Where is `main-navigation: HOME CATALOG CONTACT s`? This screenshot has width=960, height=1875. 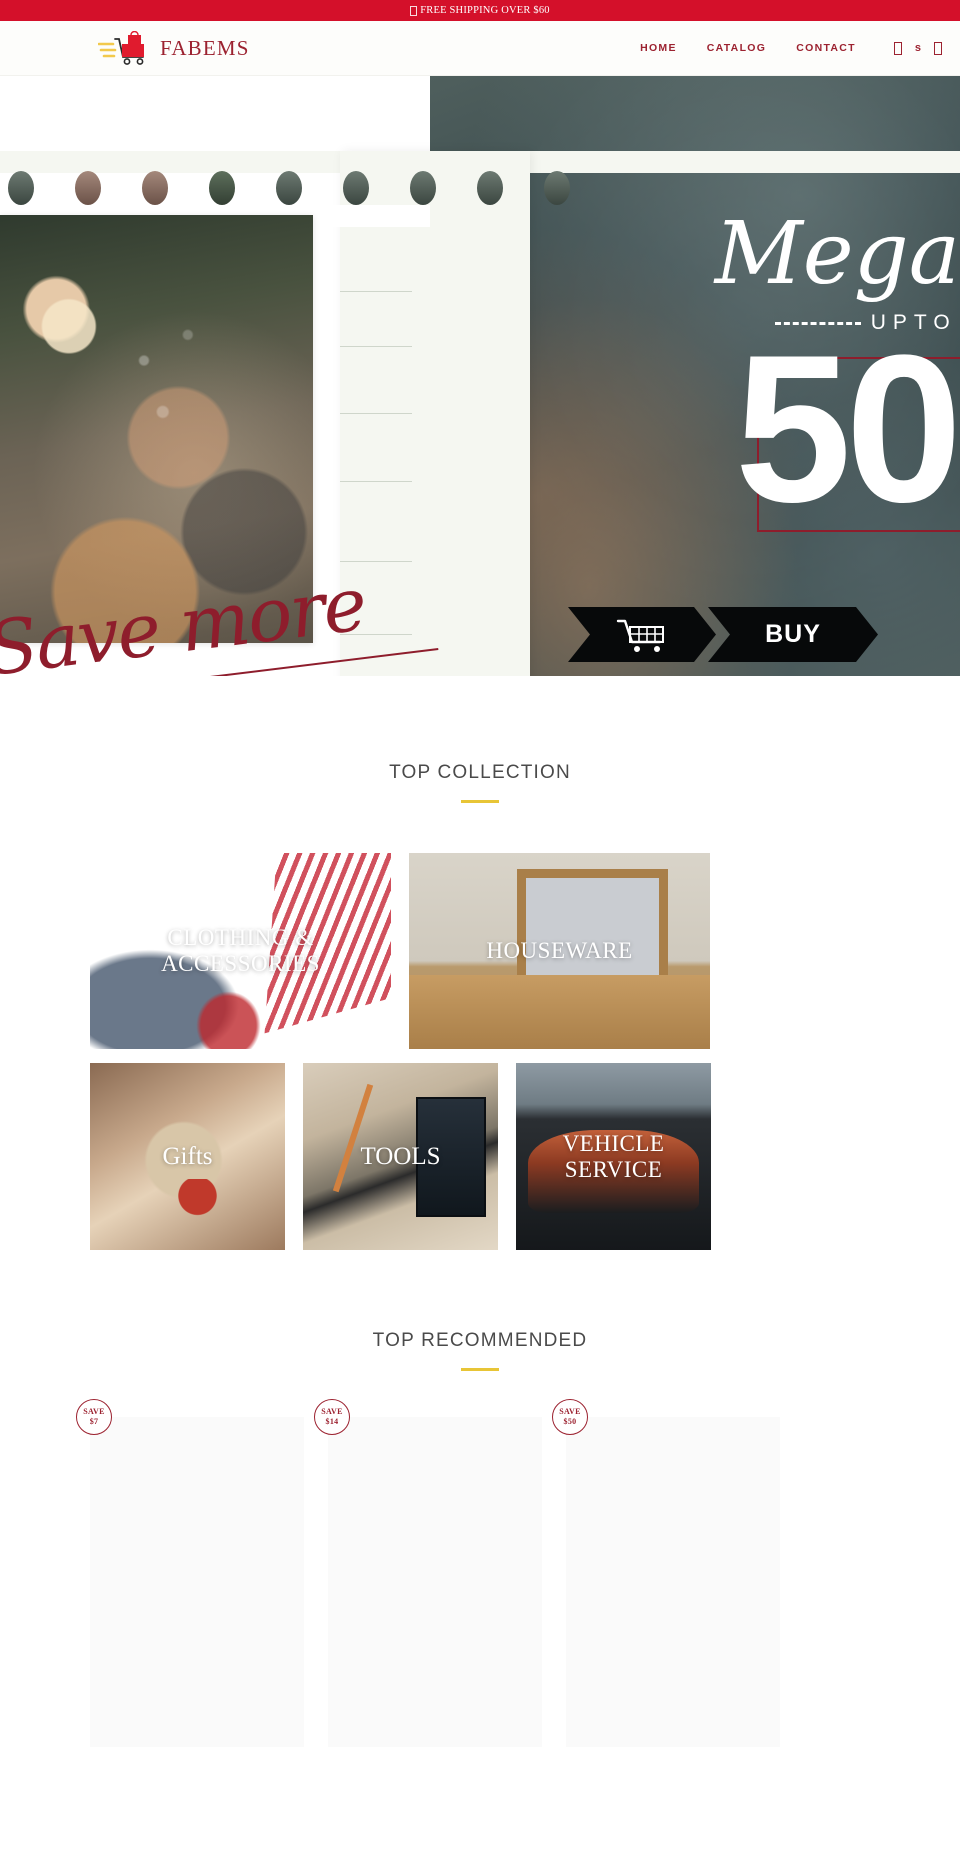 main-navigation: HOME CATALOG CONTACT s is located at coordinates (791, 48).